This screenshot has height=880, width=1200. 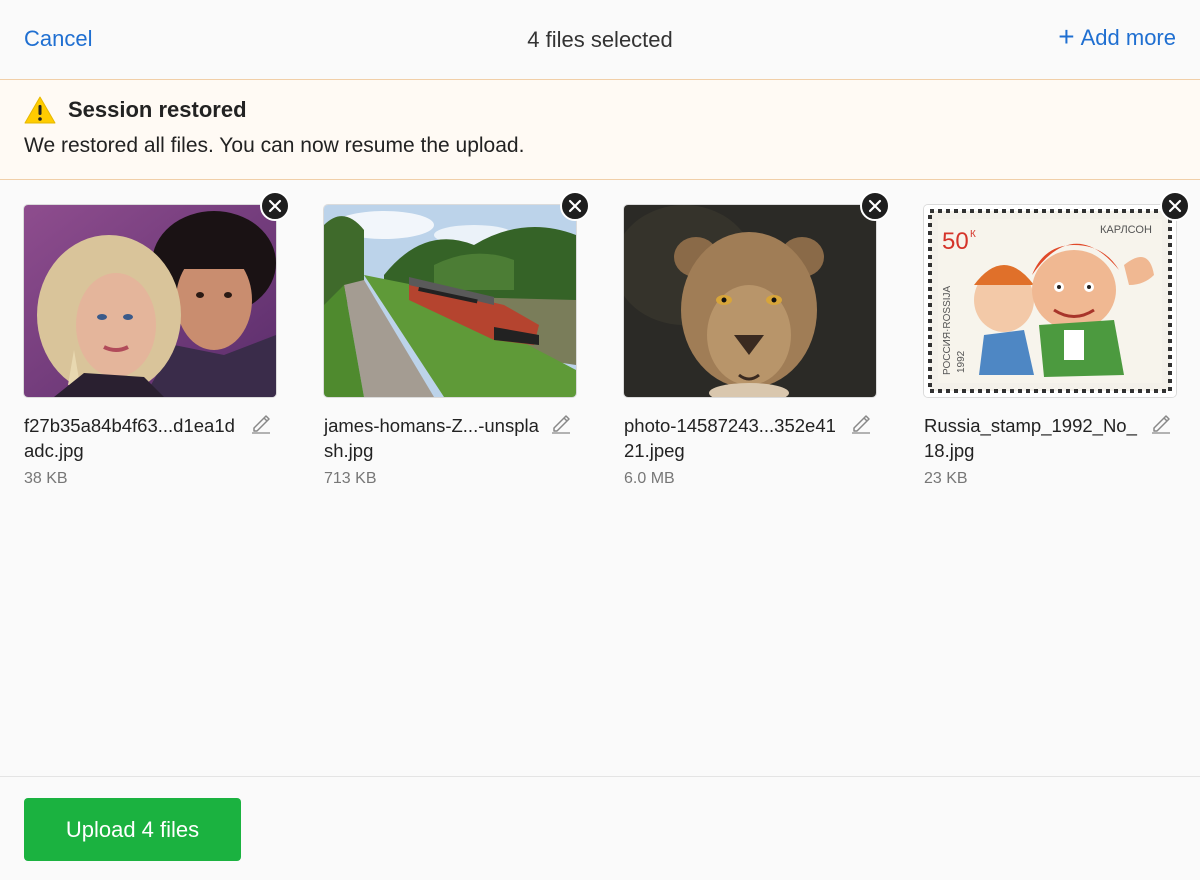 What do you see at coordinates (40, 110) in the screenshot?
I see `warning-icon` at bounding box center [40, 110].